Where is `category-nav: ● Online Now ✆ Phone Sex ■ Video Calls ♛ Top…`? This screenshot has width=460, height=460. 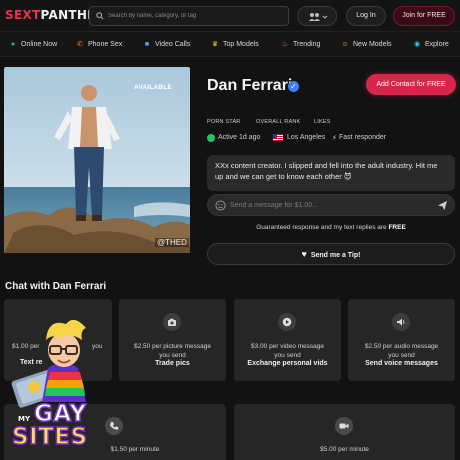 category-nav: ● Online Now ✆ Phone Sex ■ Video Calls ♛ Top… is located at coordinates (230, 44).